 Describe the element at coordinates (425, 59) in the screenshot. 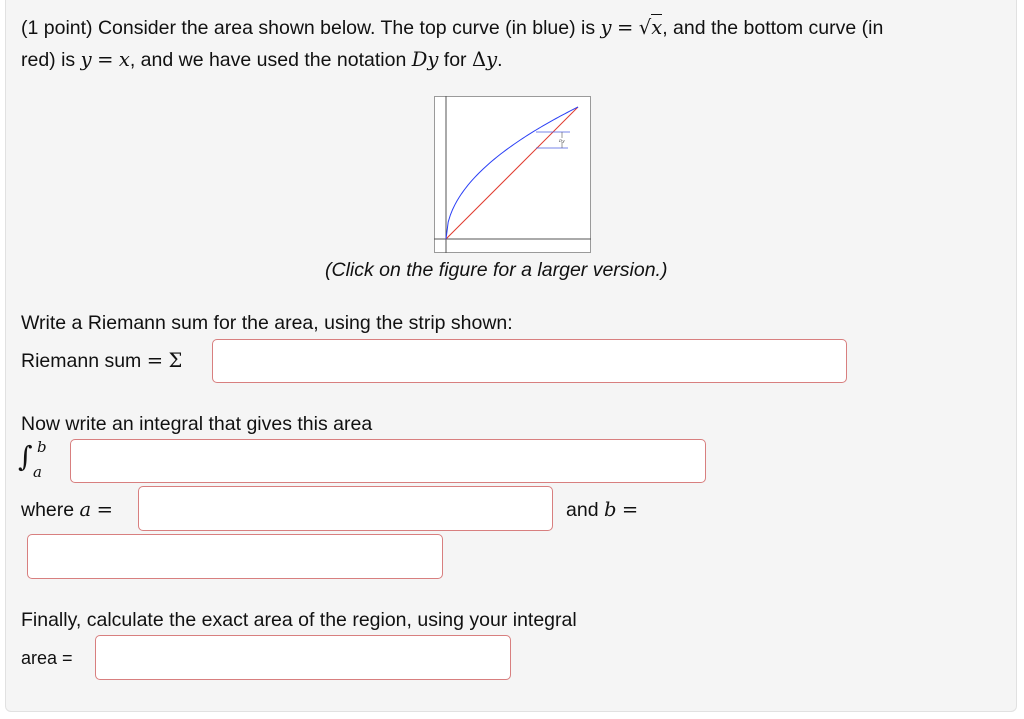

I see `notation-dy: Dy` at that location.